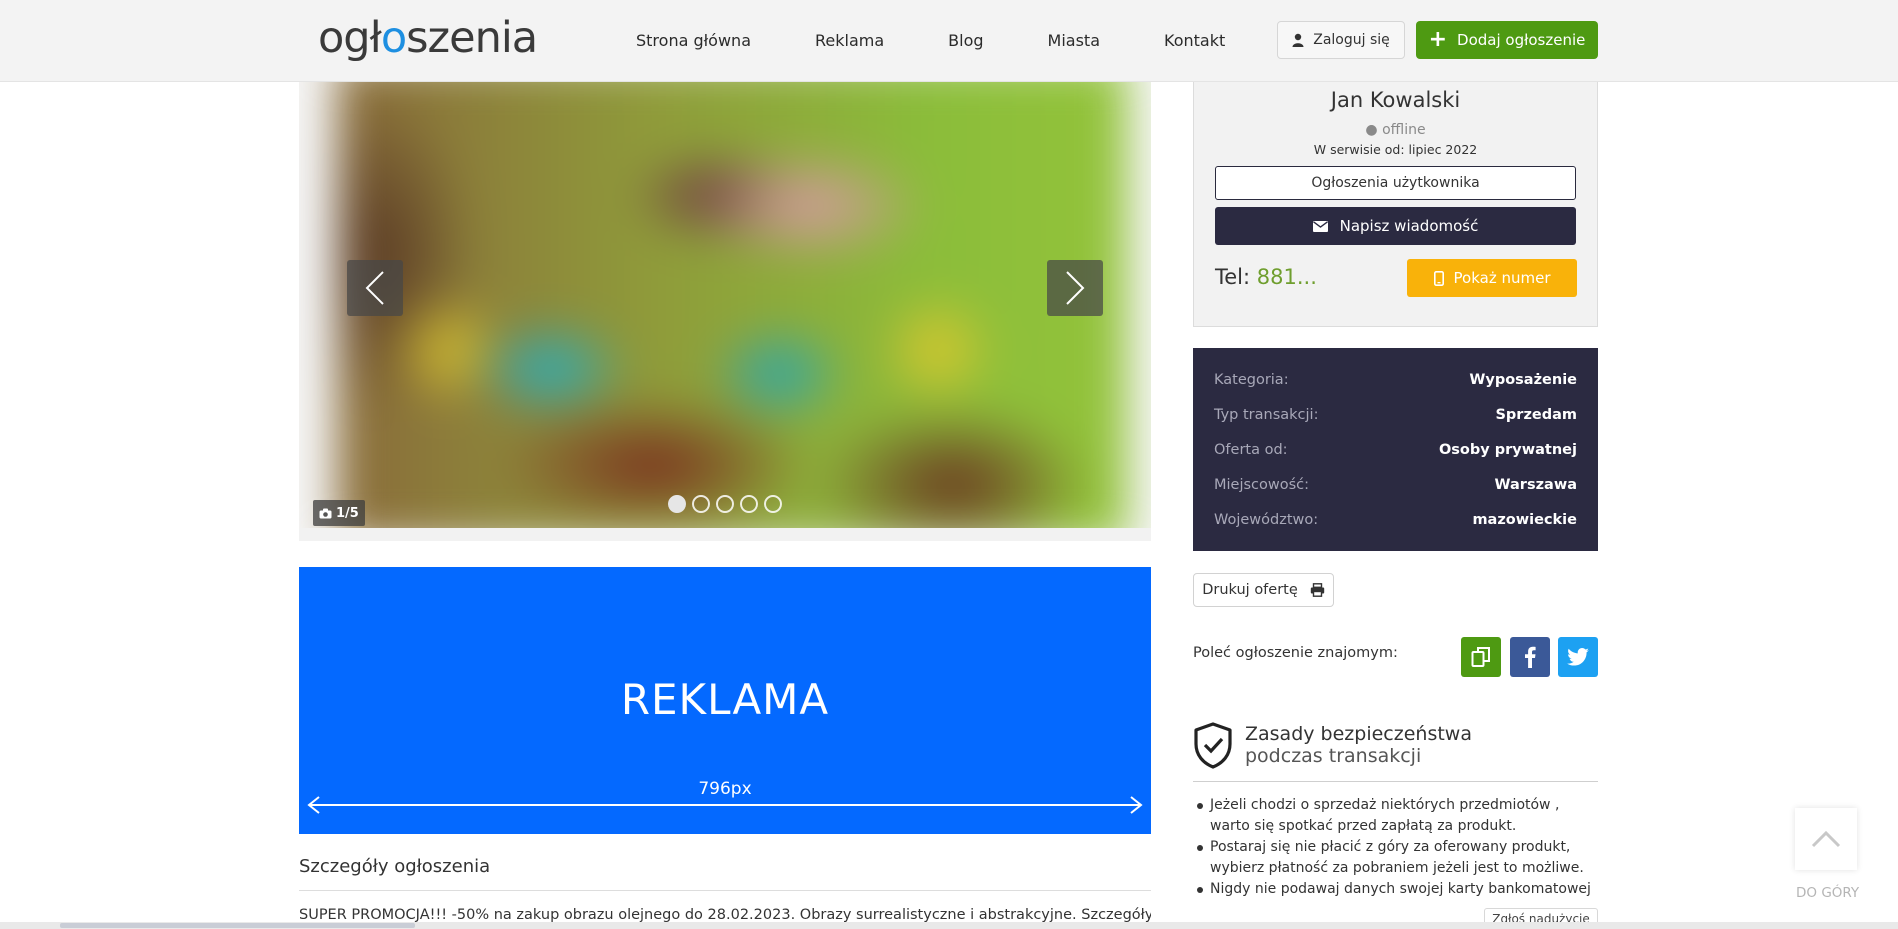 This screenshot has height=929, width=1898. I want to click on nav-link-miasta: Miasta, so click(1074, 40).